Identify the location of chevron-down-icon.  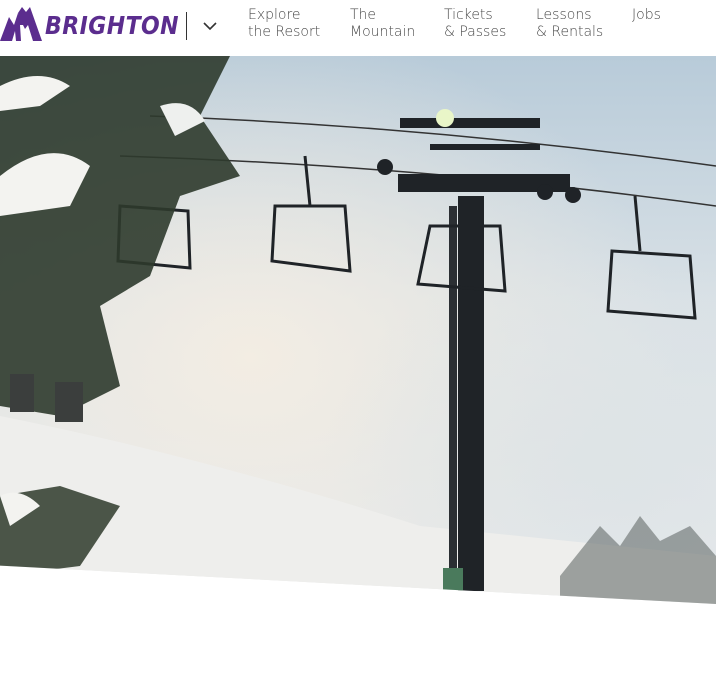
(210, 26).